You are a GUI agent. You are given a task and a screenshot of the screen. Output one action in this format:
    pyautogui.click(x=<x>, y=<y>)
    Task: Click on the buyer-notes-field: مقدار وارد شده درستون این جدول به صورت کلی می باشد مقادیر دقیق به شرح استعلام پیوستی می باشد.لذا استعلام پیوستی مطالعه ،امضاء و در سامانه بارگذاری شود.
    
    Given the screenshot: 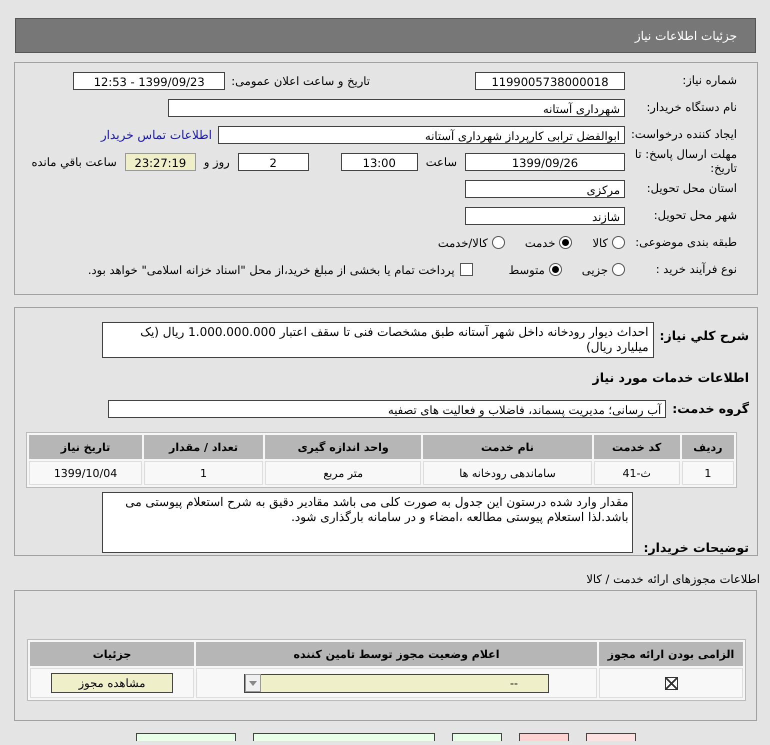 What is the action you would take?
    pyautogui.click(x=368, y=522)
    